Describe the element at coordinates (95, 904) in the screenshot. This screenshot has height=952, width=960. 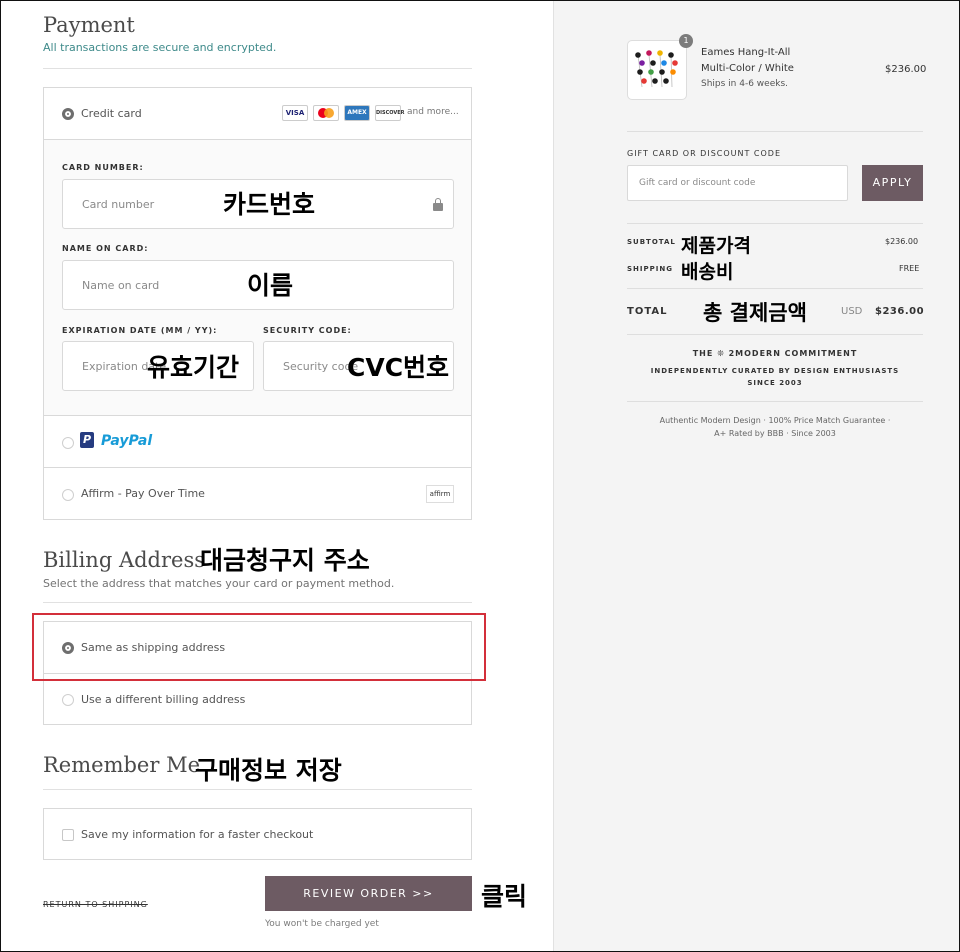
I see `return-to-shipping-link: RETURN TO SHIPPING` at that location.